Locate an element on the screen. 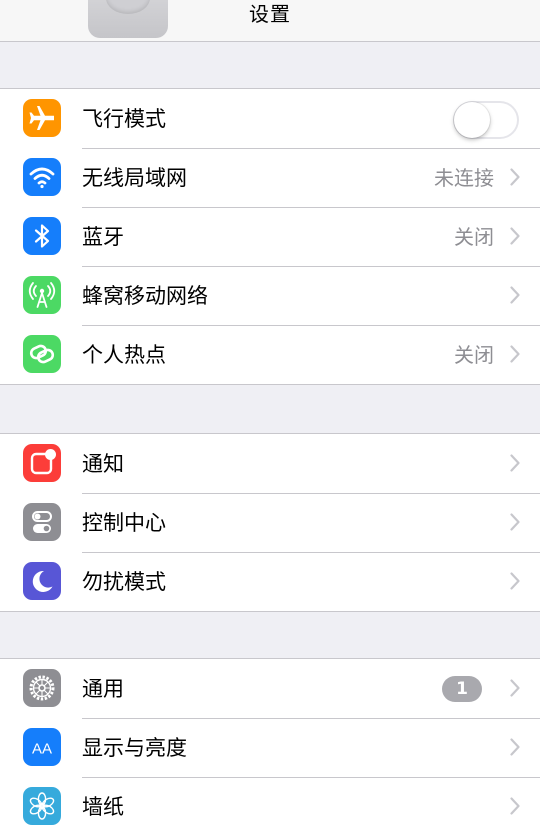  settings-row-bluetooth: 蓝牙 关闭 is located at coordinates (270, 236).